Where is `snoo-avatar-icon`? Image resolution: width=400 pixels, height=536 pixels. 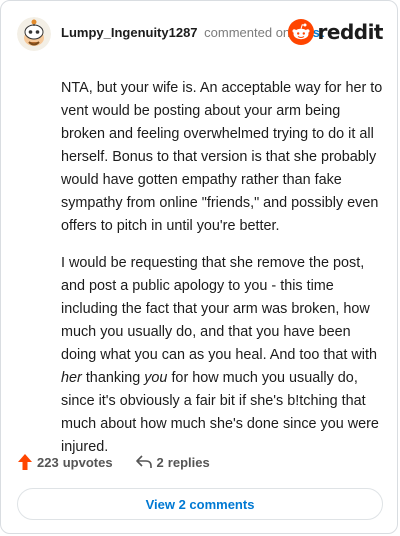
snoo-avatar-icon is located at coordinates (34, 34).